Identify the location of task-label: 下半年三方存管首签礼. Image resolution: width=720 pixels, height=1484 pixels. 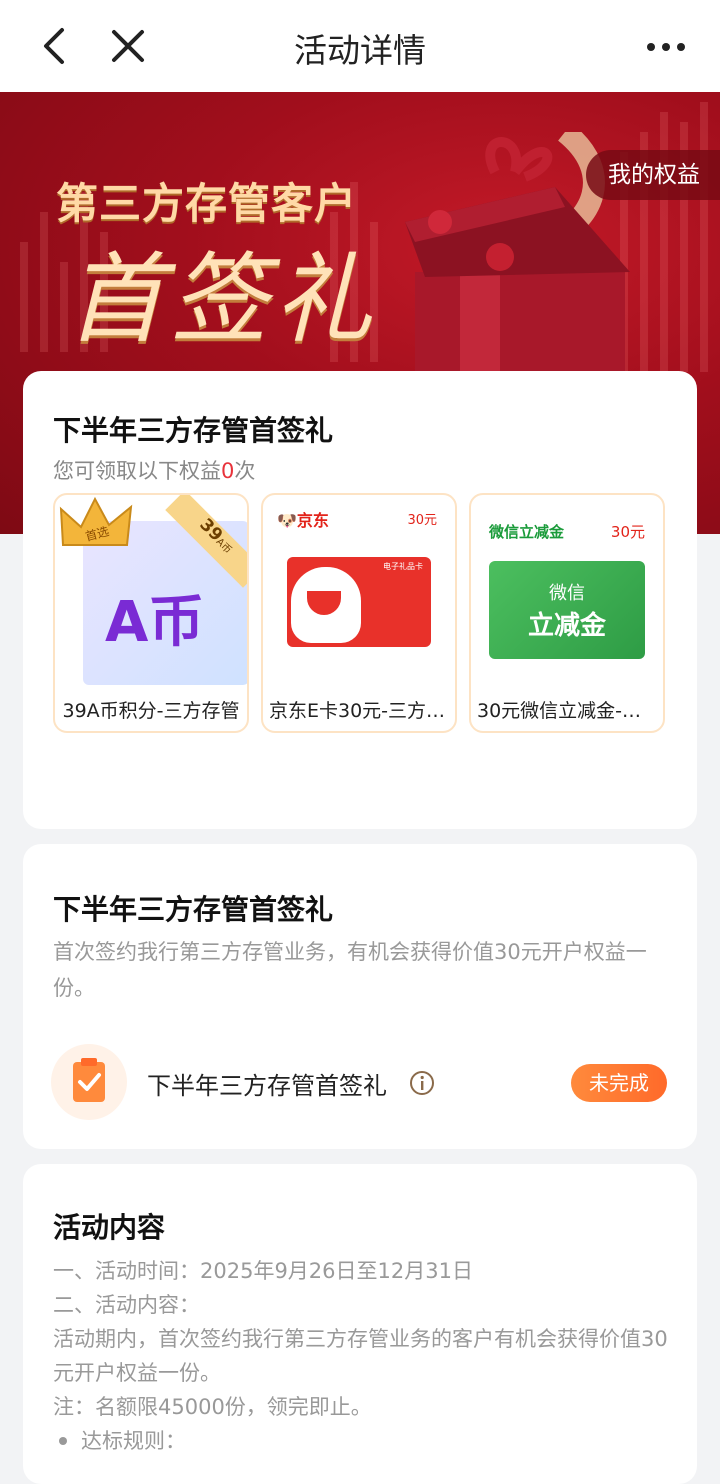
(267, 1086).